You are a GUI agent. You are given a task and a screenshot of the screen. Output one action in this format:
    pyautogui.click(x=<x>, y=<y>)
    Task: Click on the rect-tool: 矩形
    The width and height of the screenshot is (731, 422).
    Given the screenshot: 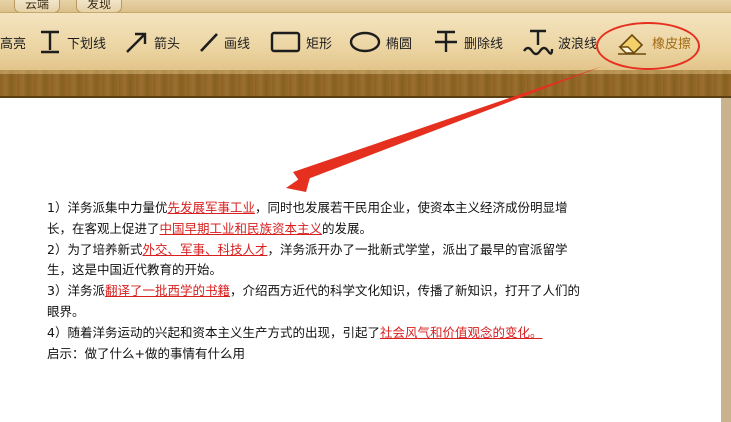 What is the action you would take?
    pyautogui.click(x=301, y=42)
    